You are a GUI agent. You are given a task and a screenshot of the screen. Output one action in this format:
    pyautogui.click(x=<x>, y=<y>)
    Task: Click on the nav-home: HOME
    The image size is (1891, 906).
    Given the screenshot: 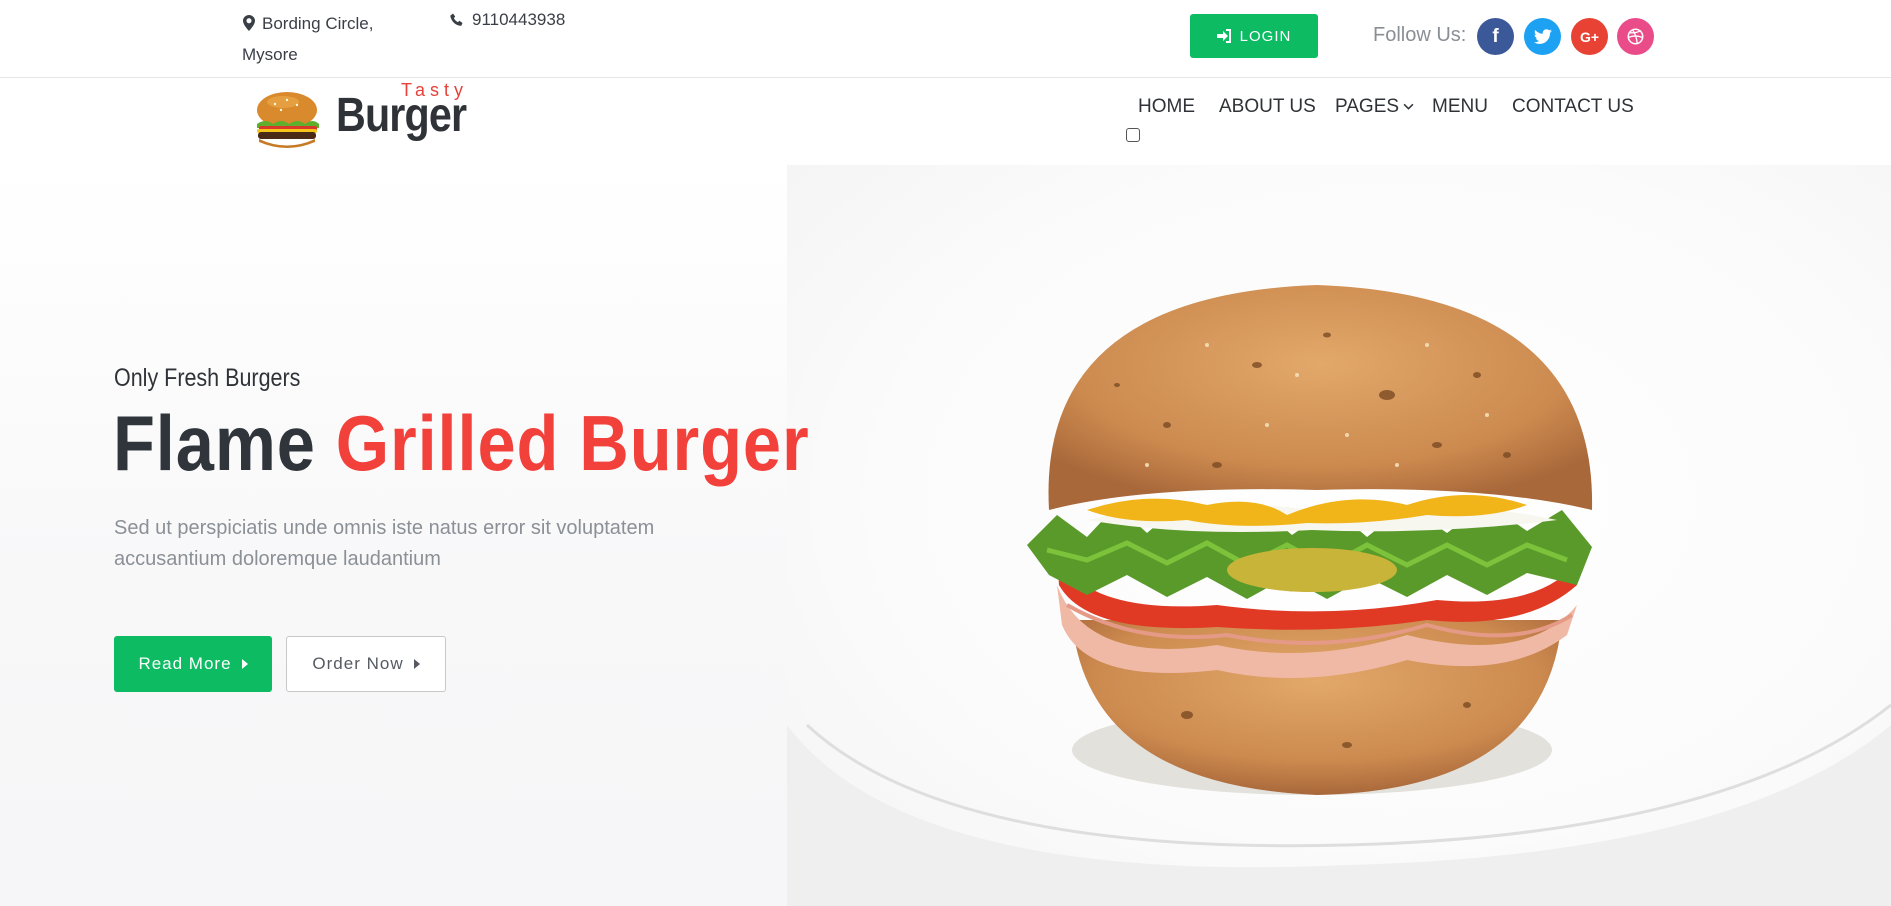 What is the action you would take?
    pyautogui.click(x=1166, y=107)
    